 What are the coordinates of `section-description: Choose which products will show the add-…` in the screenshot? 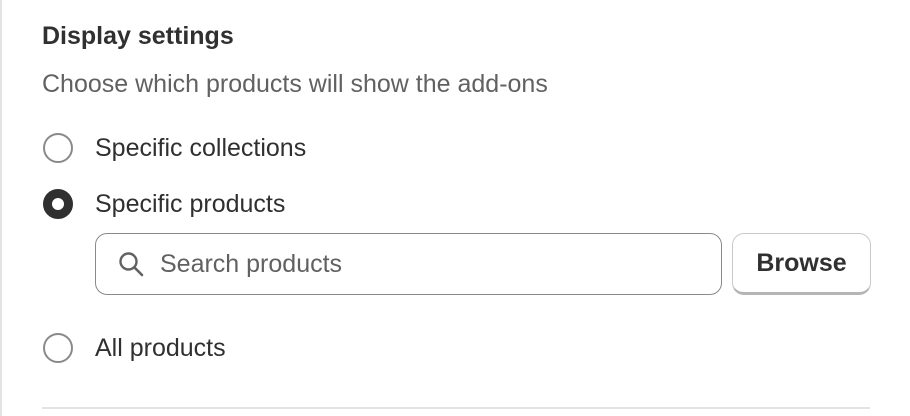 It's located at (295, 84).